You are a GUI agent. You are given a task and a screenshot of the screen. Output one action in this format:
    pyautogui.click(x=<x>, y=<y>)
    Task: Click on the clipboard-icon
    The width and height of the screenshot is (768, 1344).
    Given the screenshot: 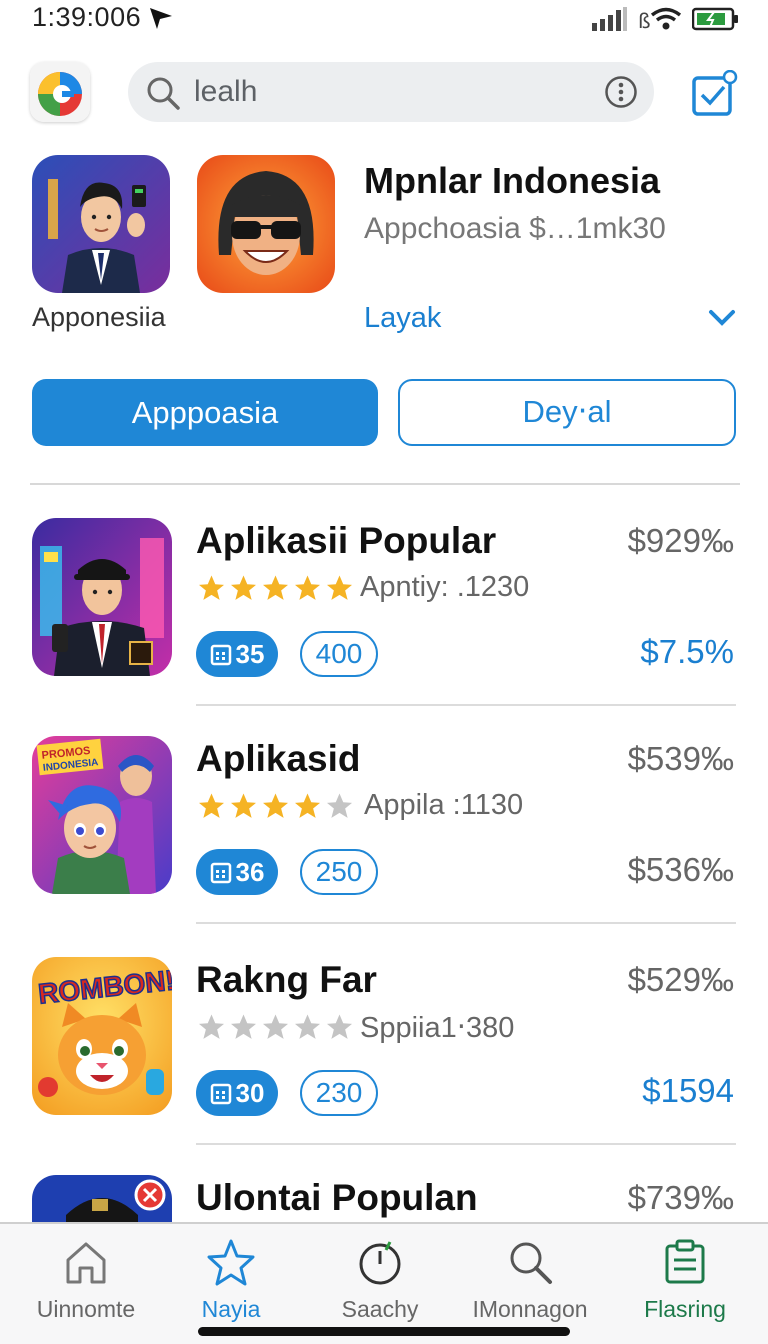 What is the action you would take?
    pyautogui.click(x=685, y=1261)
    